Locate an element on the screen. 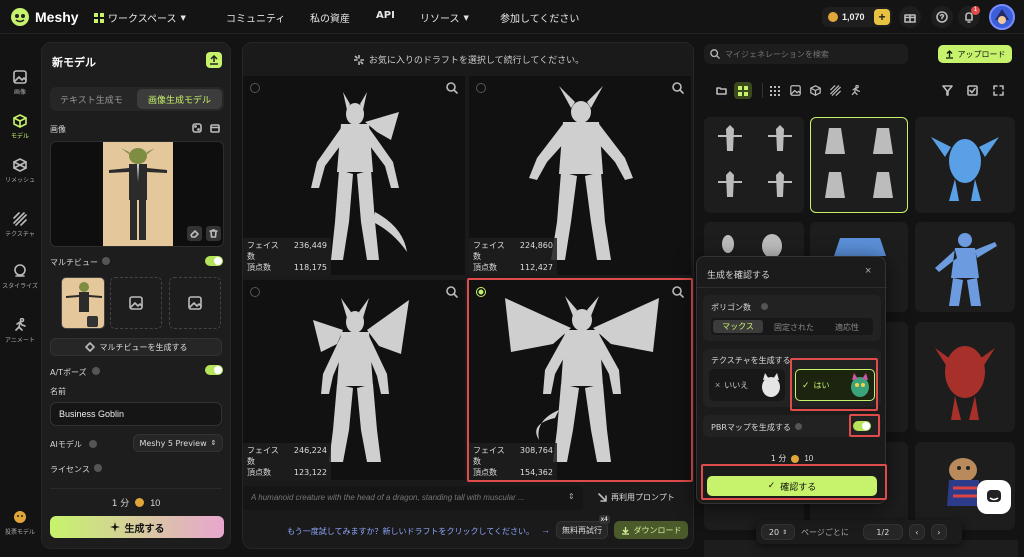 Image resolution: width=1024 pixels, height=557 pixels. ai-model-value: Meshy 5 Preview is located at coordinates (173, 443).